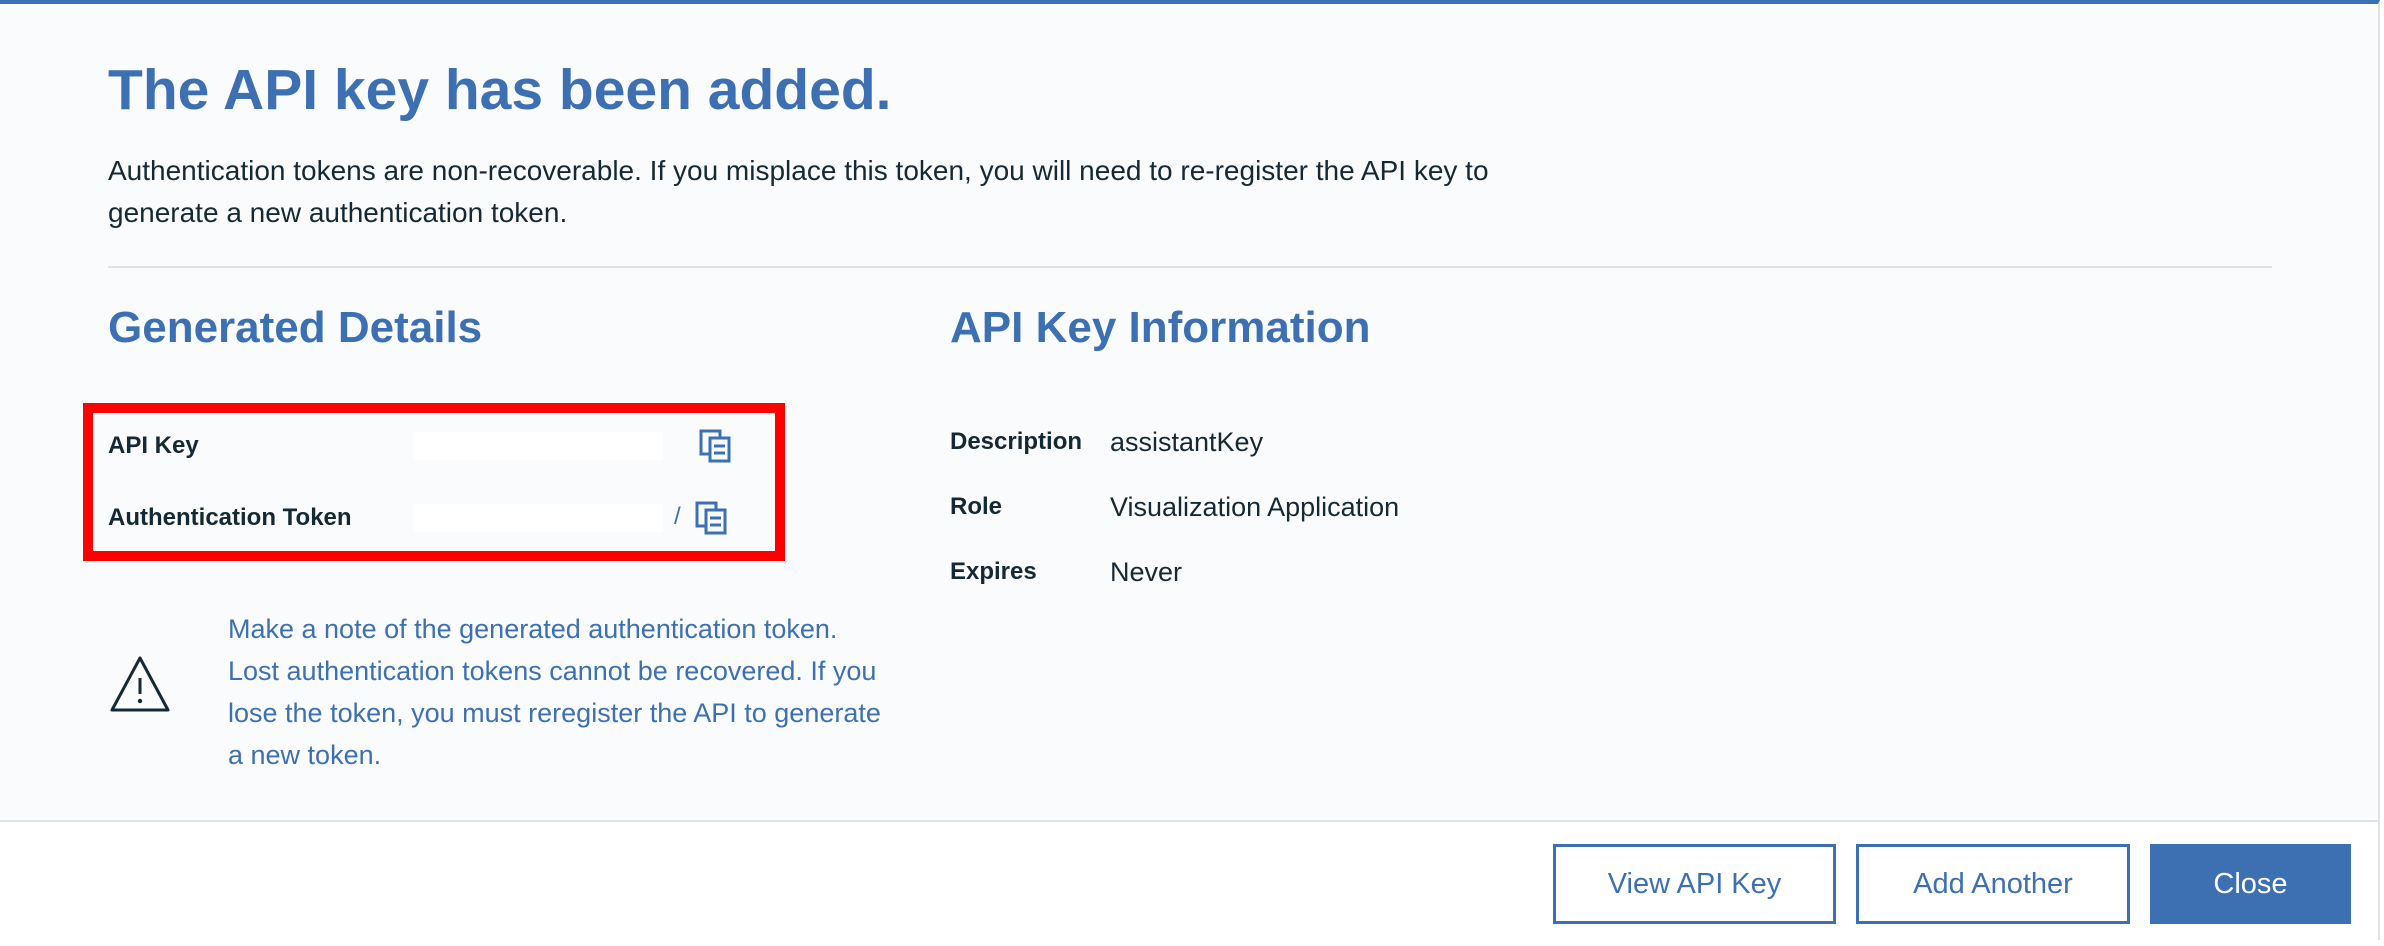  What do you see at coordinates (1255, 506) in the screenshot?
I see `info-value: Visualization Application` at bounding box center [1255, 506].